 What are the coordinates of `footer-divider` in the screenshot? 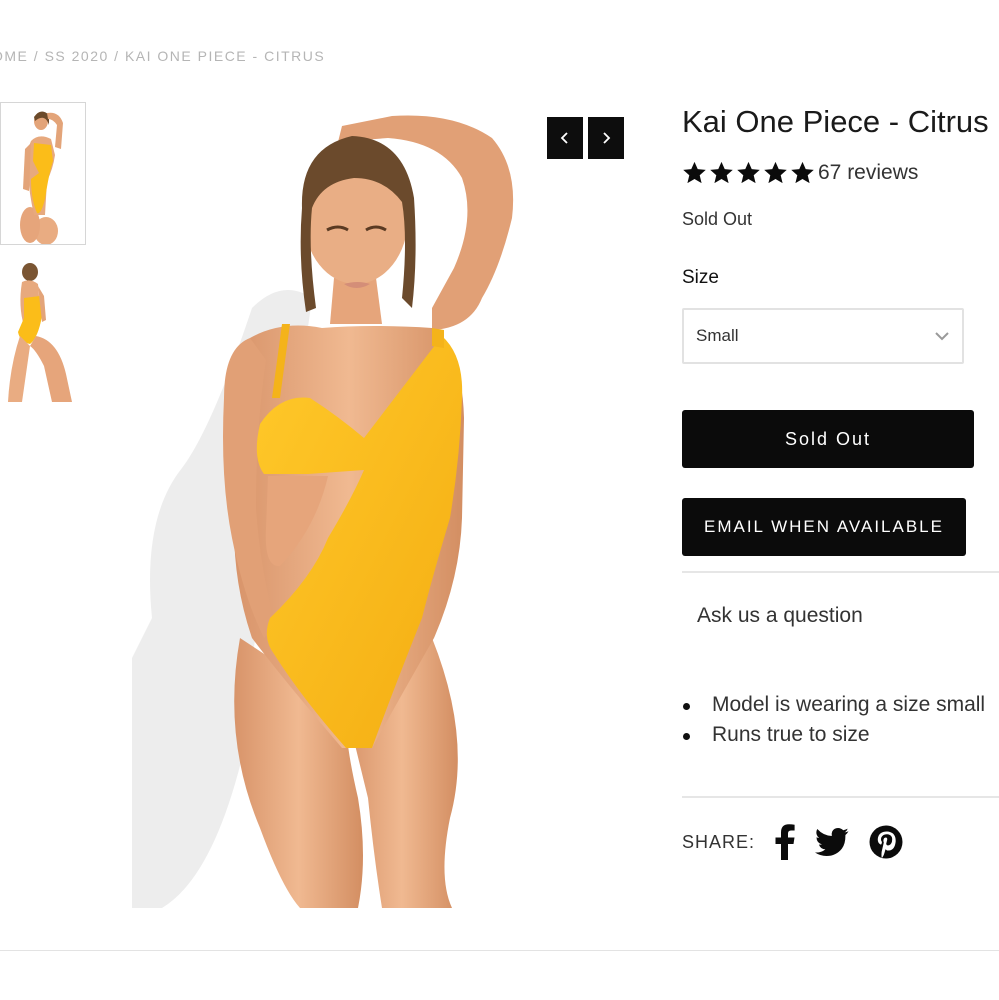 It's located at (499, 950).